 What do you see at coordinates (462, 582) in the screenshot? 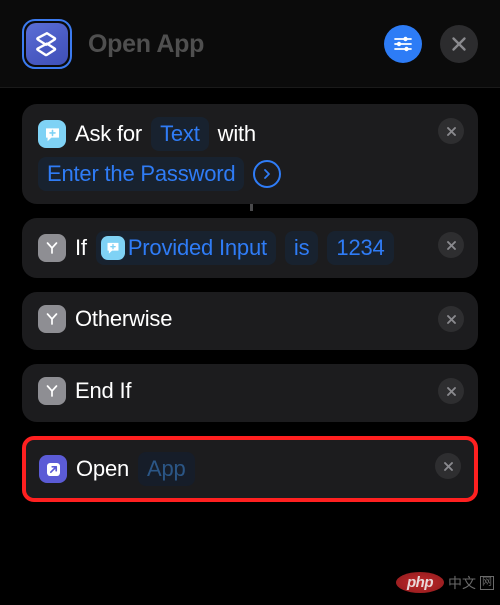
I see `watermark-cn-text: 中文` at bounding box center [462, 582].